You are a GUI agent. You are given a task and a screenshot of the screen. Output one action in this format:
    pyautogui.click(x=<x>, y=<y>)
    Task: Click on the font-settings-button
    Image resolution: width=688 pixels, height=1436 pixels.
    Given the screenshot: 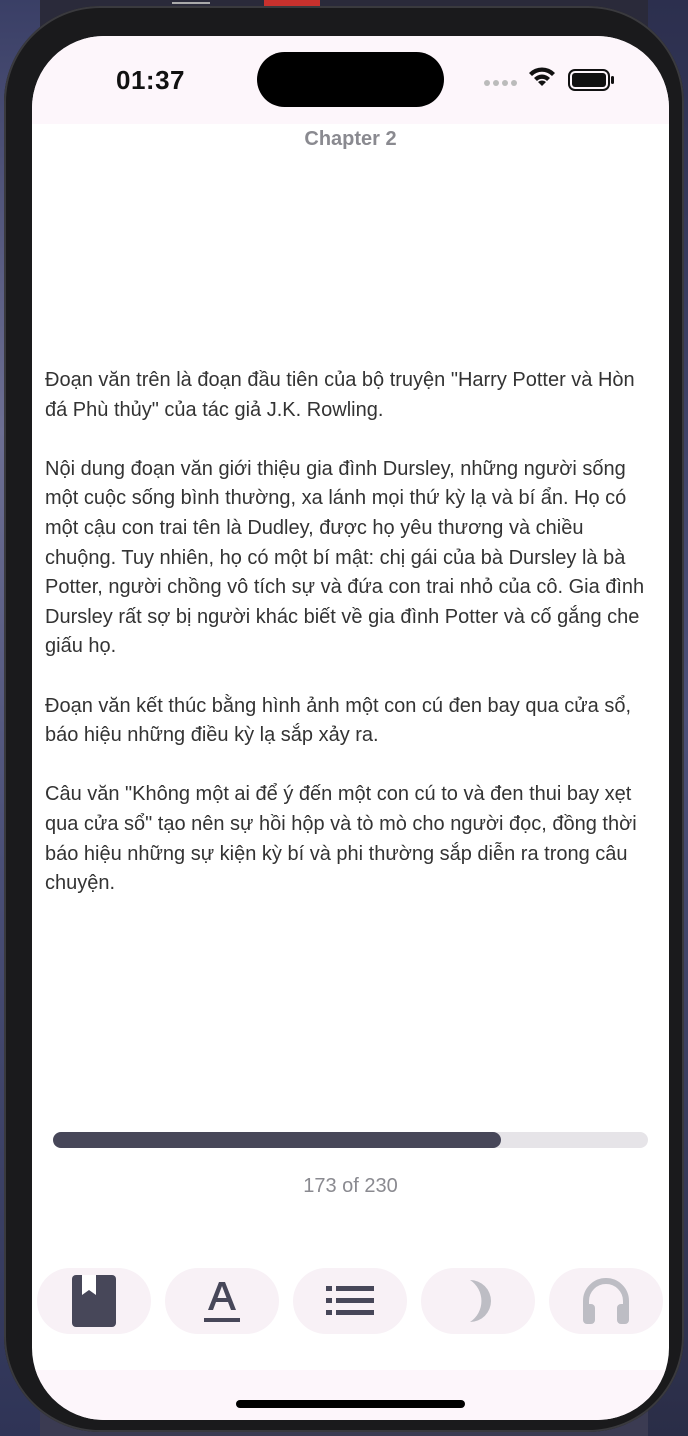 What is the action you would take?
    pyautogui.click(x=222, y=1301)
    